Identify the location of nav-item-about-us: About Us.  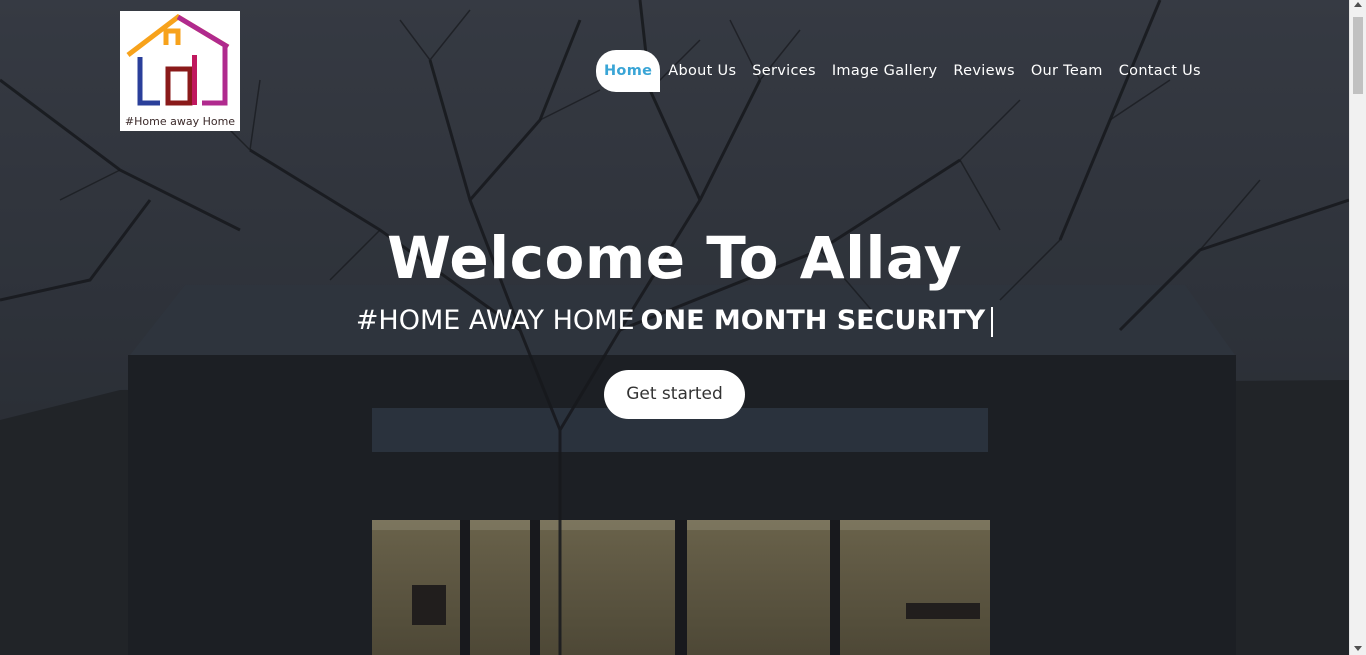
(702, 71).